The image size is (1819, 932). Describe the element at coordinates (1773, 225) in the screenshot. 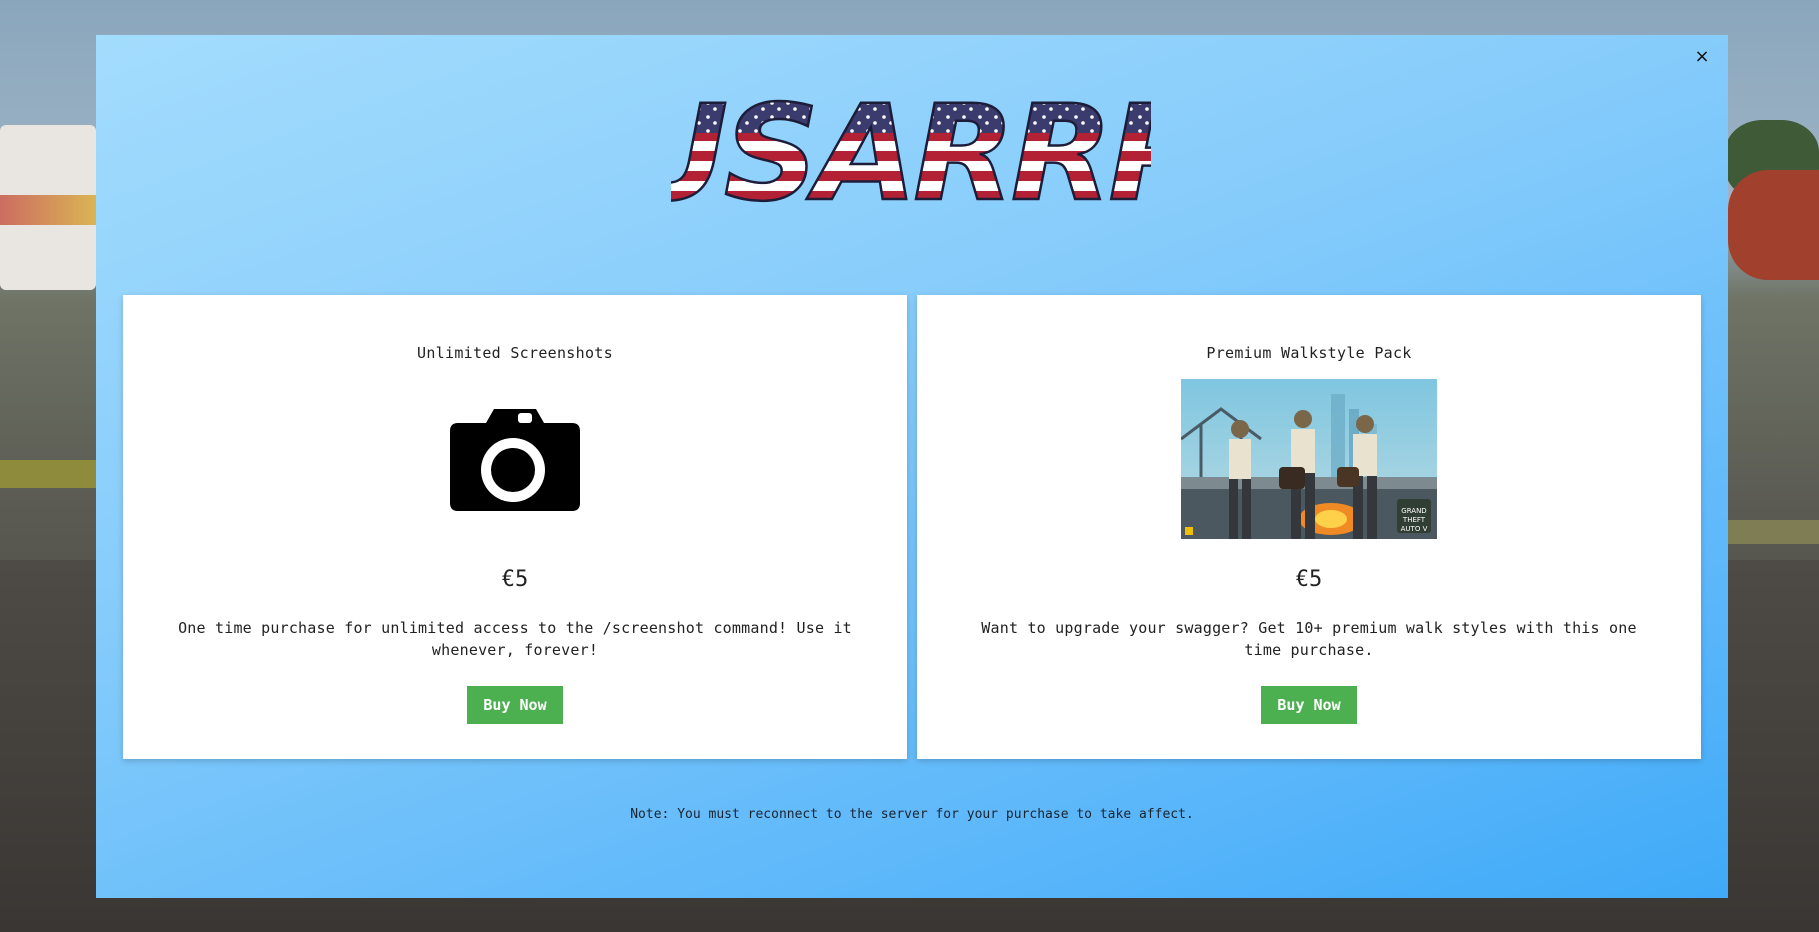

I see `background-tank` at that location.